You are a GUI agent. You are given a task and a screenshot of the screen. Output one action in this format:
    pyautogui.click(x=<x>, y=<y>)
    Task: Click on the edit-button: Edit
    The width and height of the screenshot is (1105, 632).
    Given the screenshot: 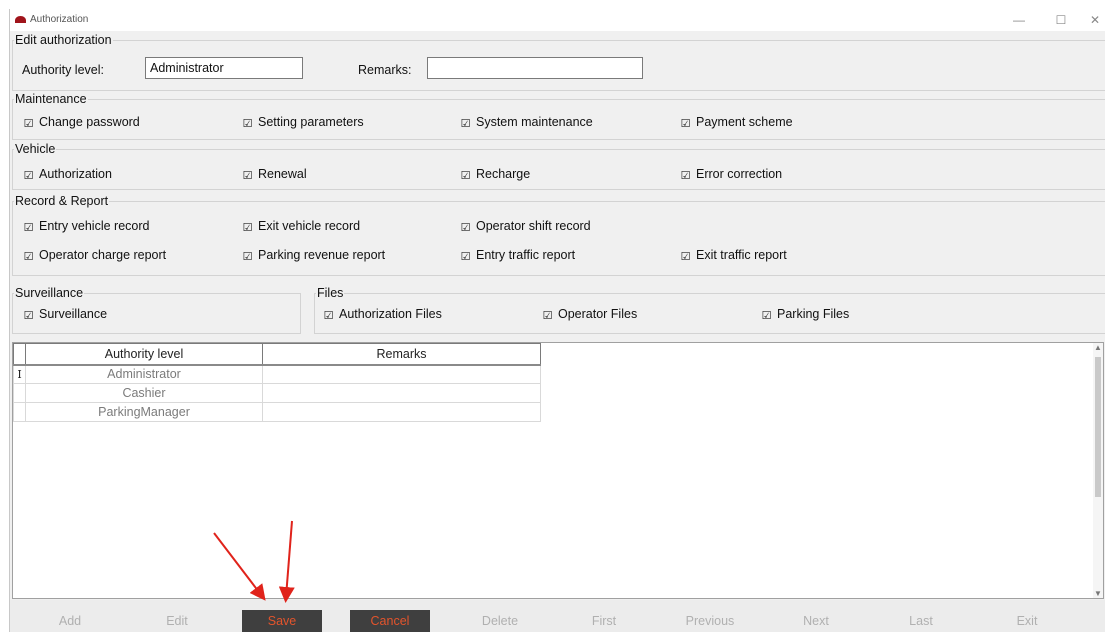 What is the action you would take?
    pyautogui.click(x=177, y=621)
    